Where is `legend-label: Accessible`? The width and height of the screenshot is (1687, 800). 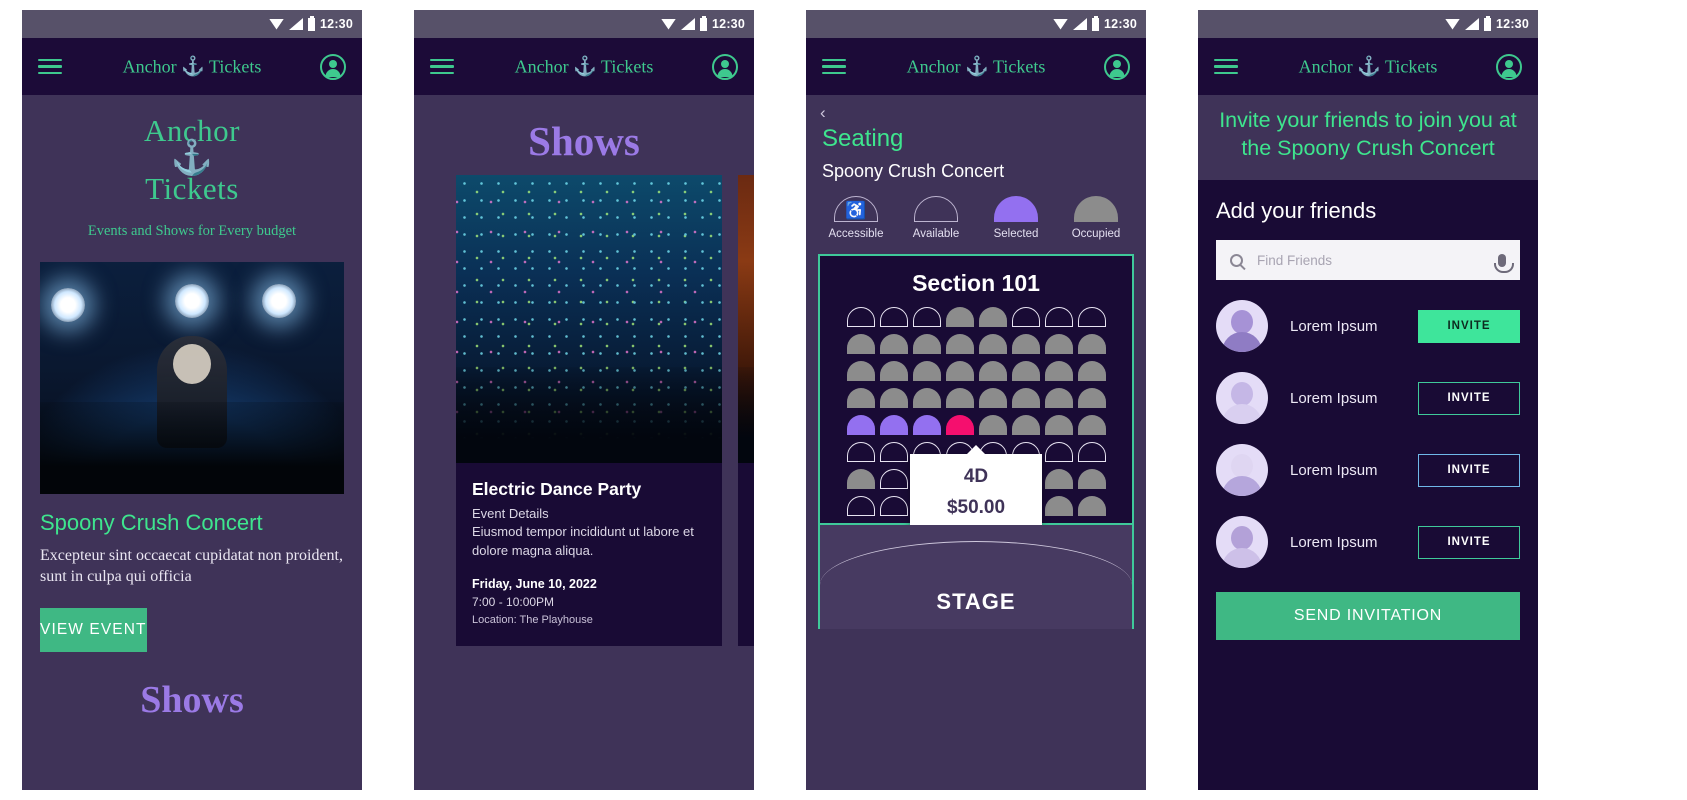
legend-label: Accessible is located at coordinates (856, 234).